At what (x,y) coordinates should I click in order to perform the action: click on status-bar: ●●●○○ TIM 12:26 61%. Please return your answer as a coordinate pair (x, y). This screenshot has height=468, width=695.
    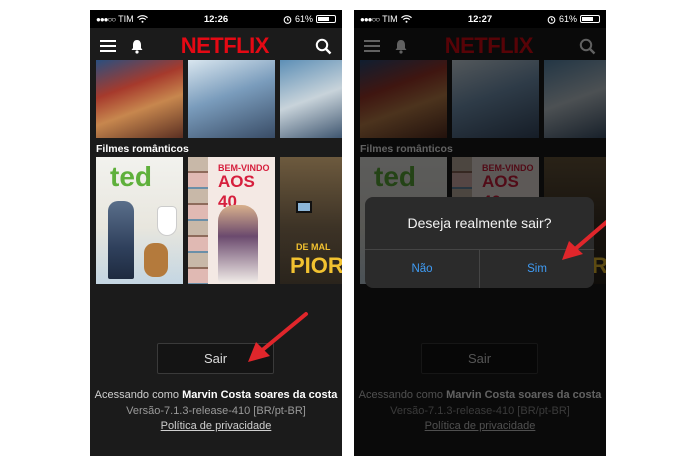
    Looking at the image, I should click on (216, 19).